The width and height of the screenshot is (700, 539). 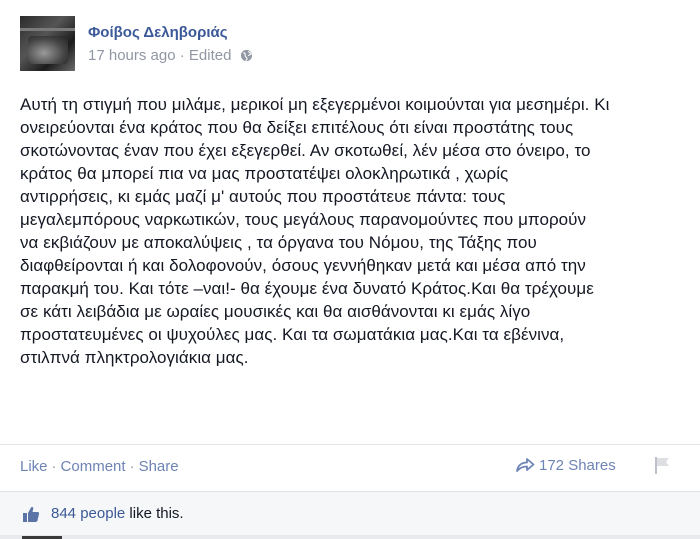 I want to click on shares-count-link: 172 Shares, so click(x=565, y=465).